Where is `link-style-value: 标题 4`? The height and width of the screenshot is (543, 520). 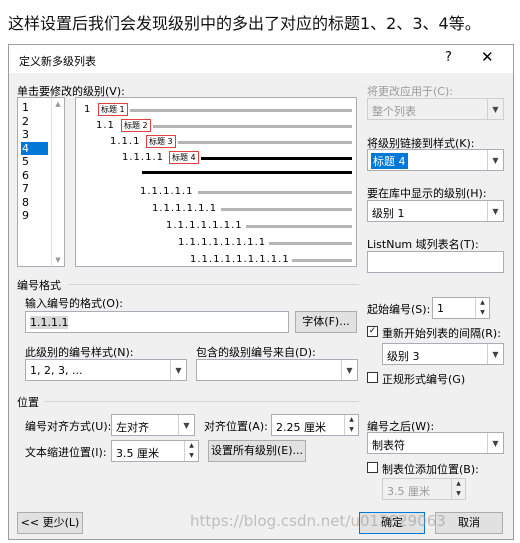
link-style-value: 标题 4 is located at coordinates (389, 161).